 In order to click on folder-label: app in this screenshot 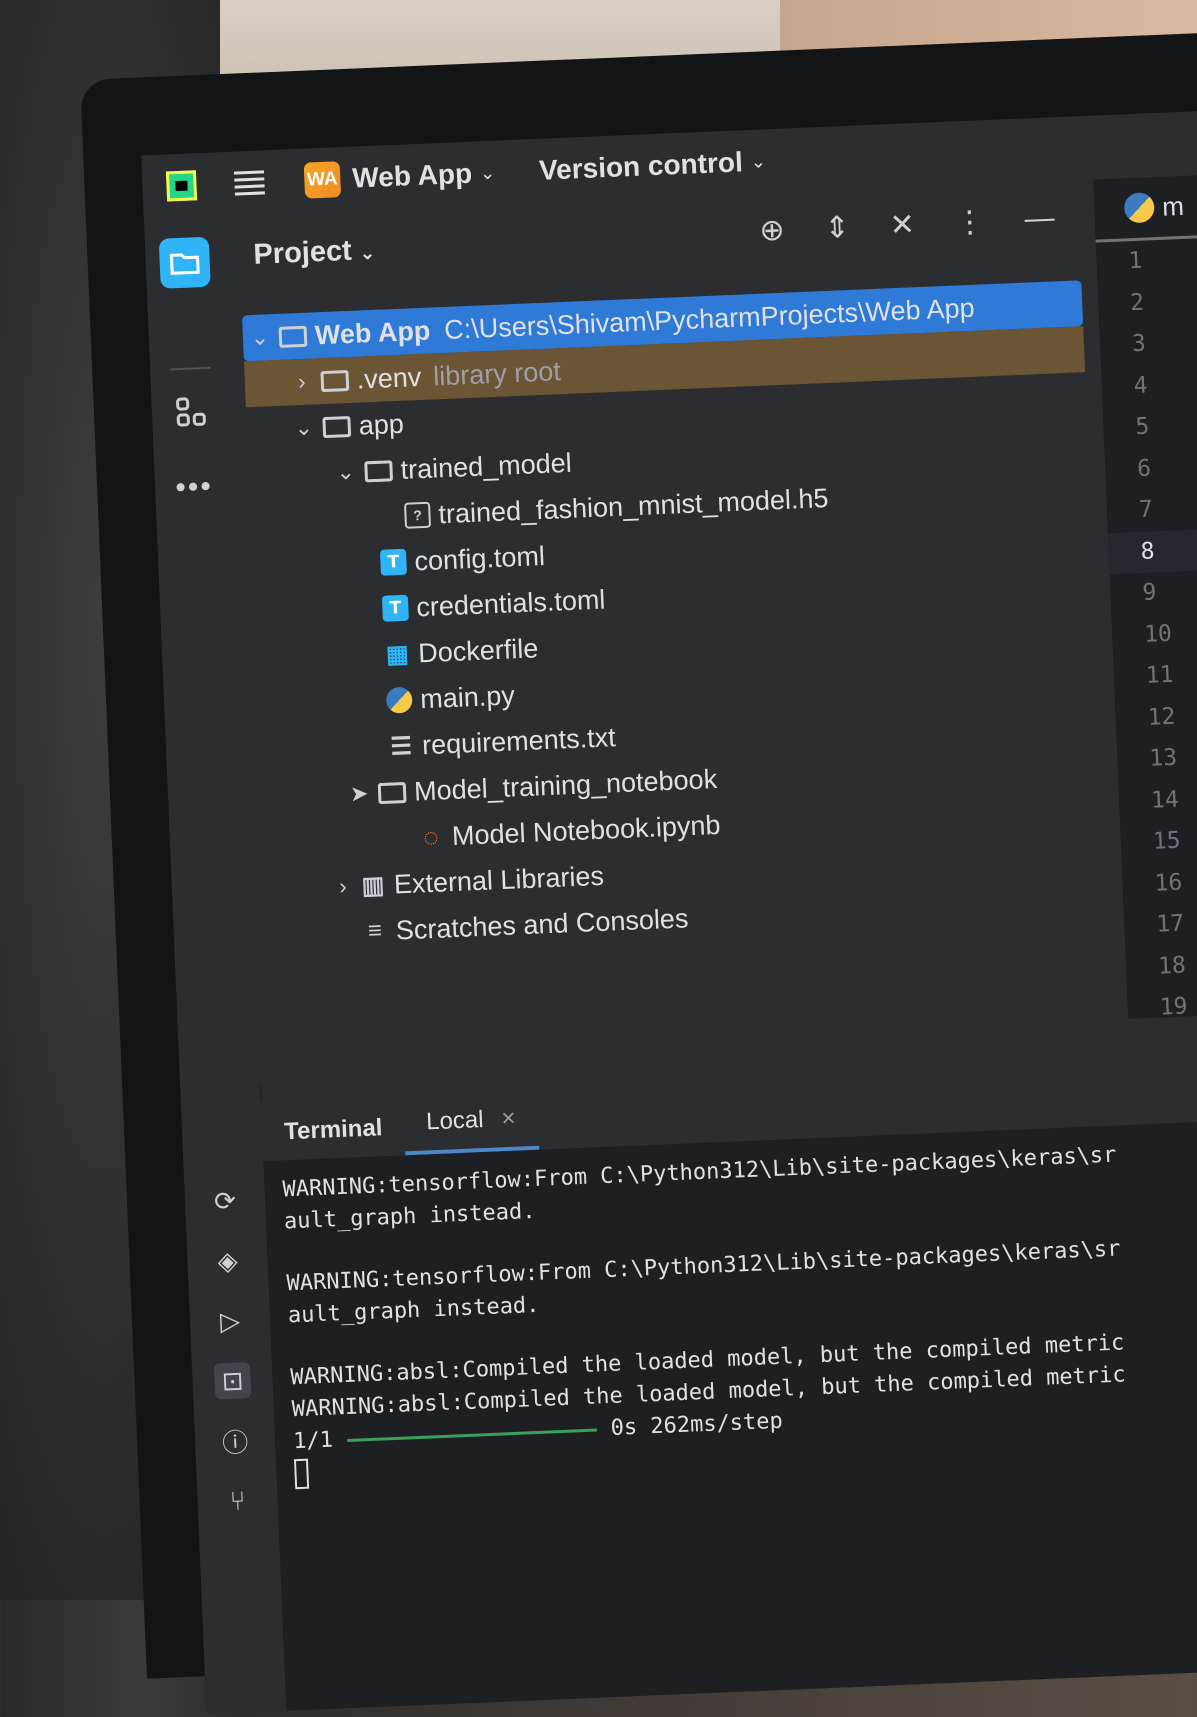, I will do `click(381, 424)`.